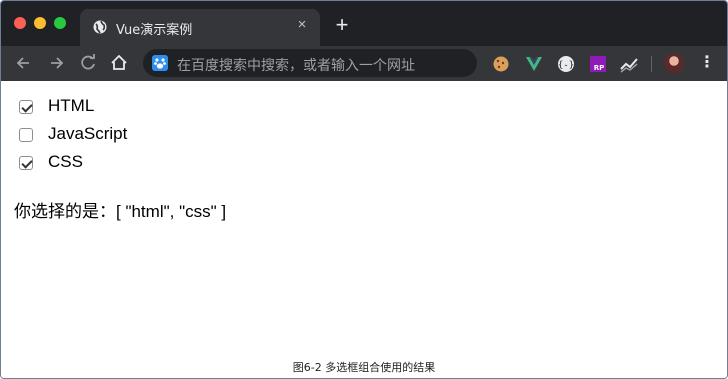 Image resolution: width=728 pixels, height=379 pixels. I want to click on chart-icon, so click(629, 64).